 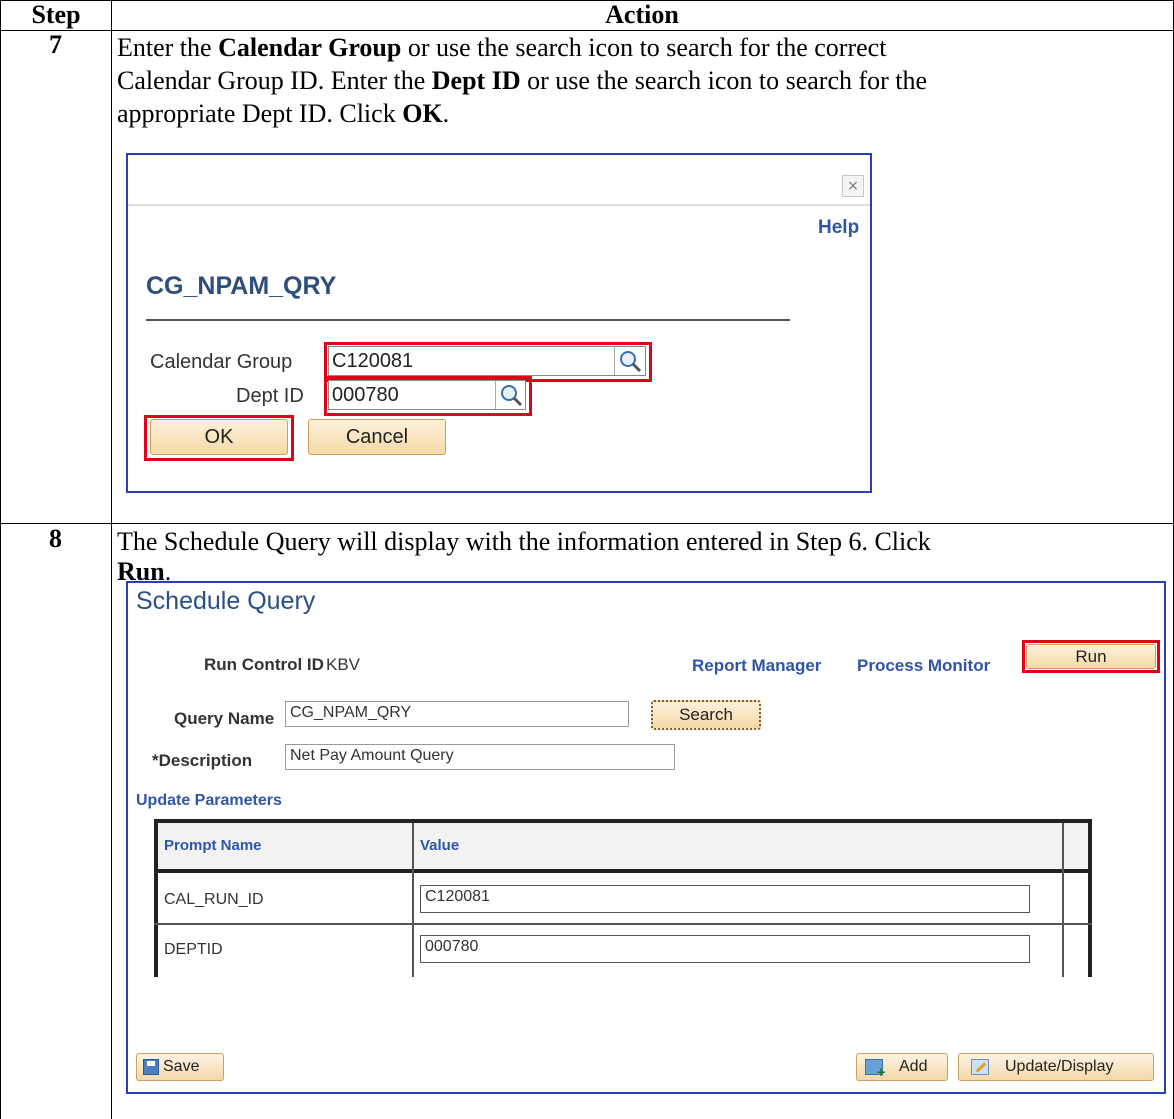 What do you see at coordinates (587, 30) in the screenshot?
I see `header-divider` at bounding box center [587, 30].